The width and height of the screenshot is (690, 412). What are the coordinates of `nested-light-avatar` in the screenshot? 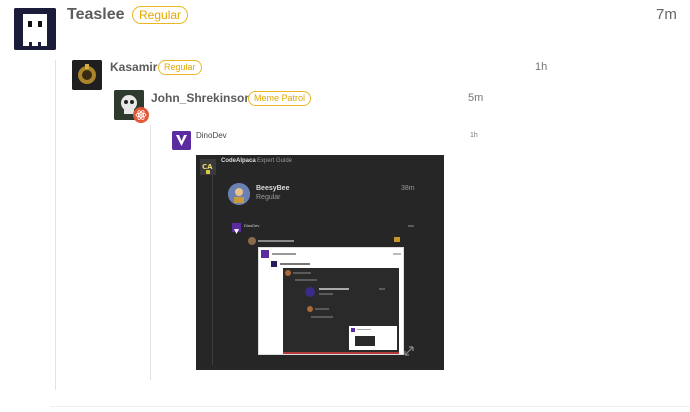 It's located at (265, 254).